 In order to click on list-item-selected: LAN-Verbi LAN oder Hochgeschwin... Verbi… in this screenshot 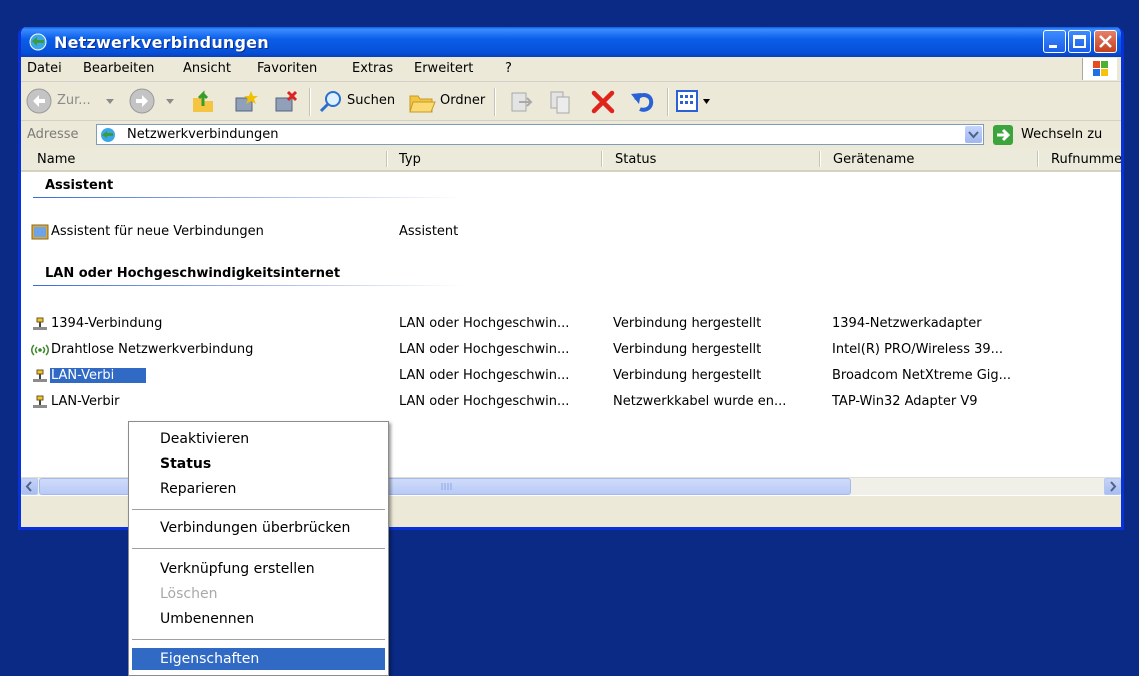, I will do `click(576, 376)`.